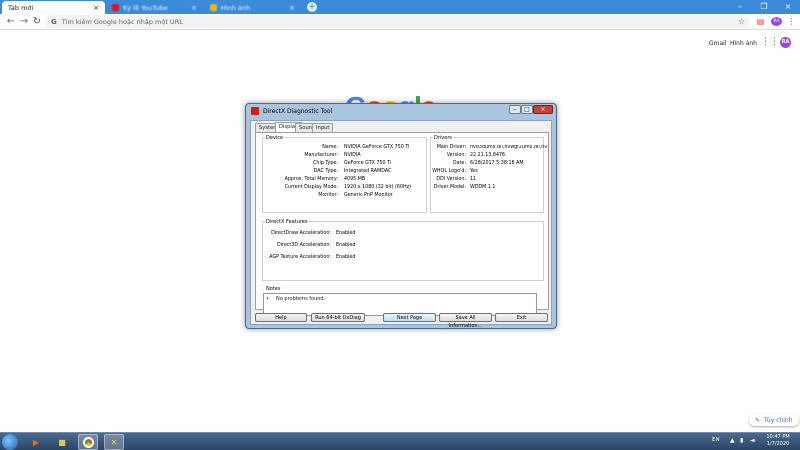  I want to click on features-label: DirectX Features, so click(287, 222).